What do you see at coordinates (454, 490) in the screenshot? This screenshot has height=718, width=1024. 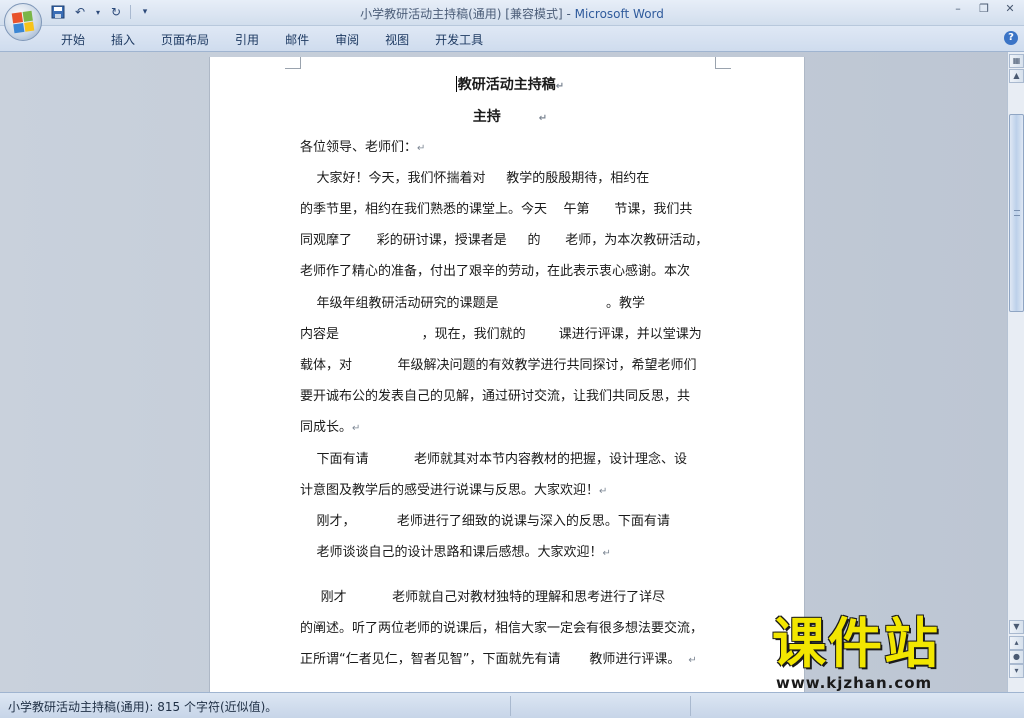 I see `doc-line: 计意图及教学后的感受进行说课与反思。大家欢迎！↵` at bounding box center [454, 490].